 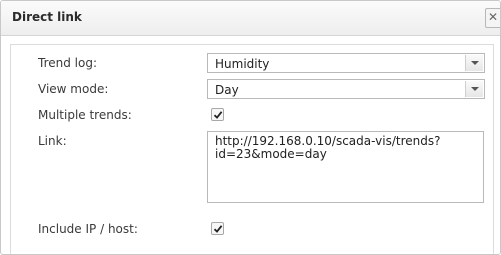 I want to click on close-button: ✕, so click(x=492, y=18).